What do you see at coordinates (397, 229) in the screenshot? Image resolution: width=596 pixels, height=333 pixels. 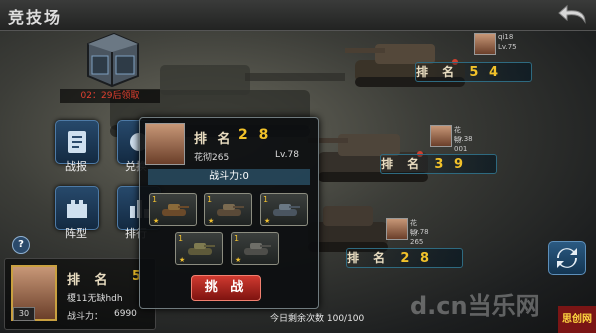 I see `opponent-3-avatar` at bounding box center [397, 229].